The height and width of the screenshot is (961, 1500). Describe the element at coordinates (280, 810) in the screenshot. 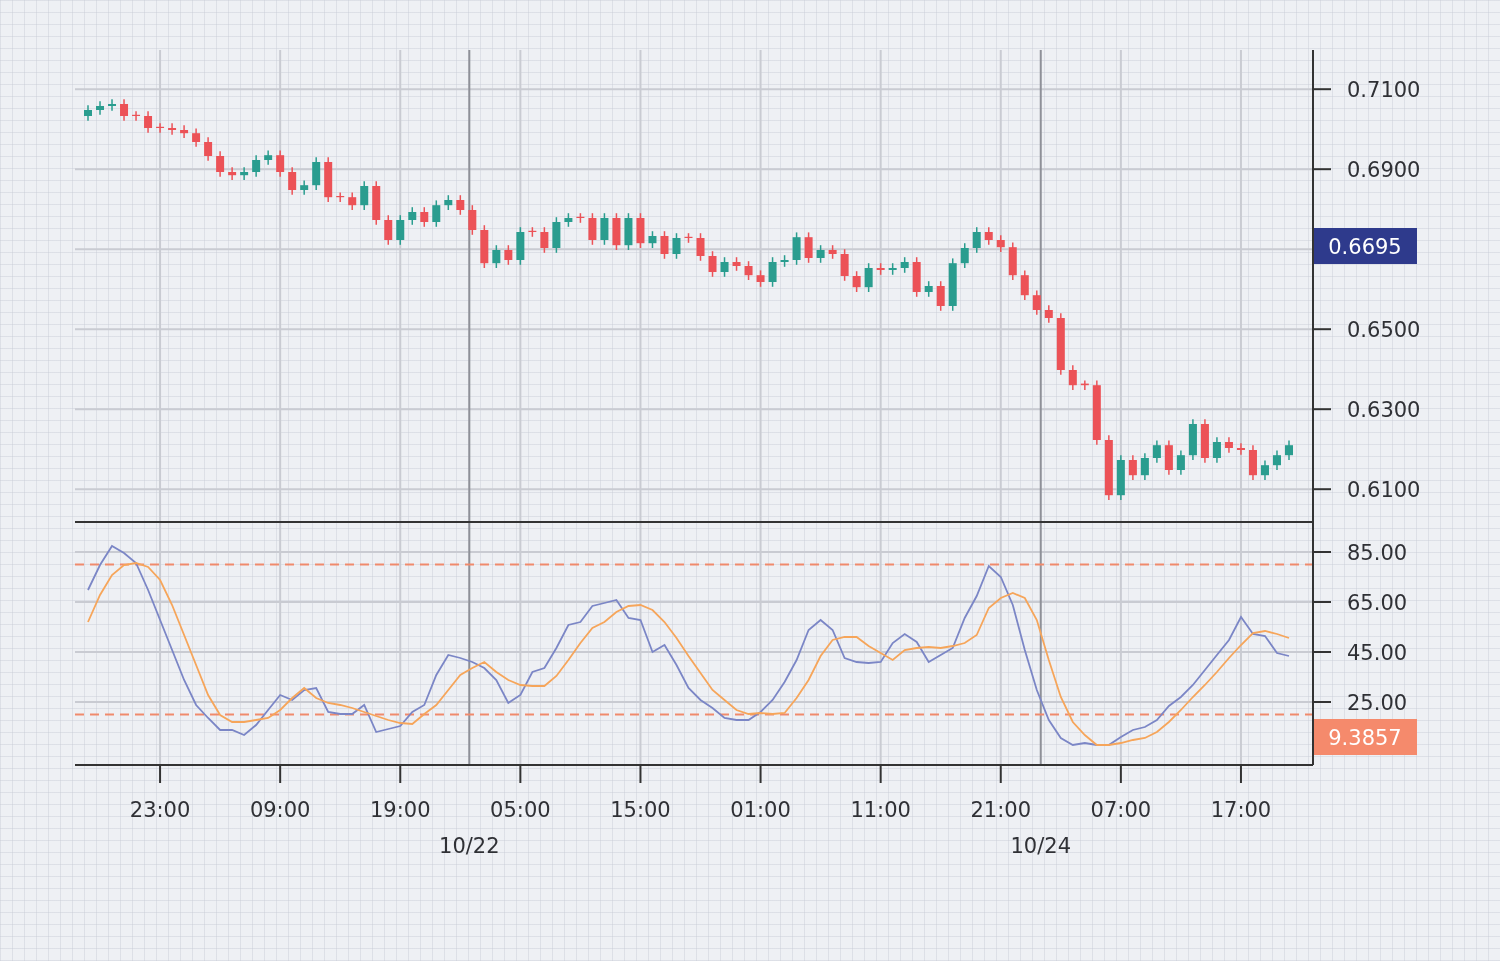

I see `time-label: 09:00` at that location.